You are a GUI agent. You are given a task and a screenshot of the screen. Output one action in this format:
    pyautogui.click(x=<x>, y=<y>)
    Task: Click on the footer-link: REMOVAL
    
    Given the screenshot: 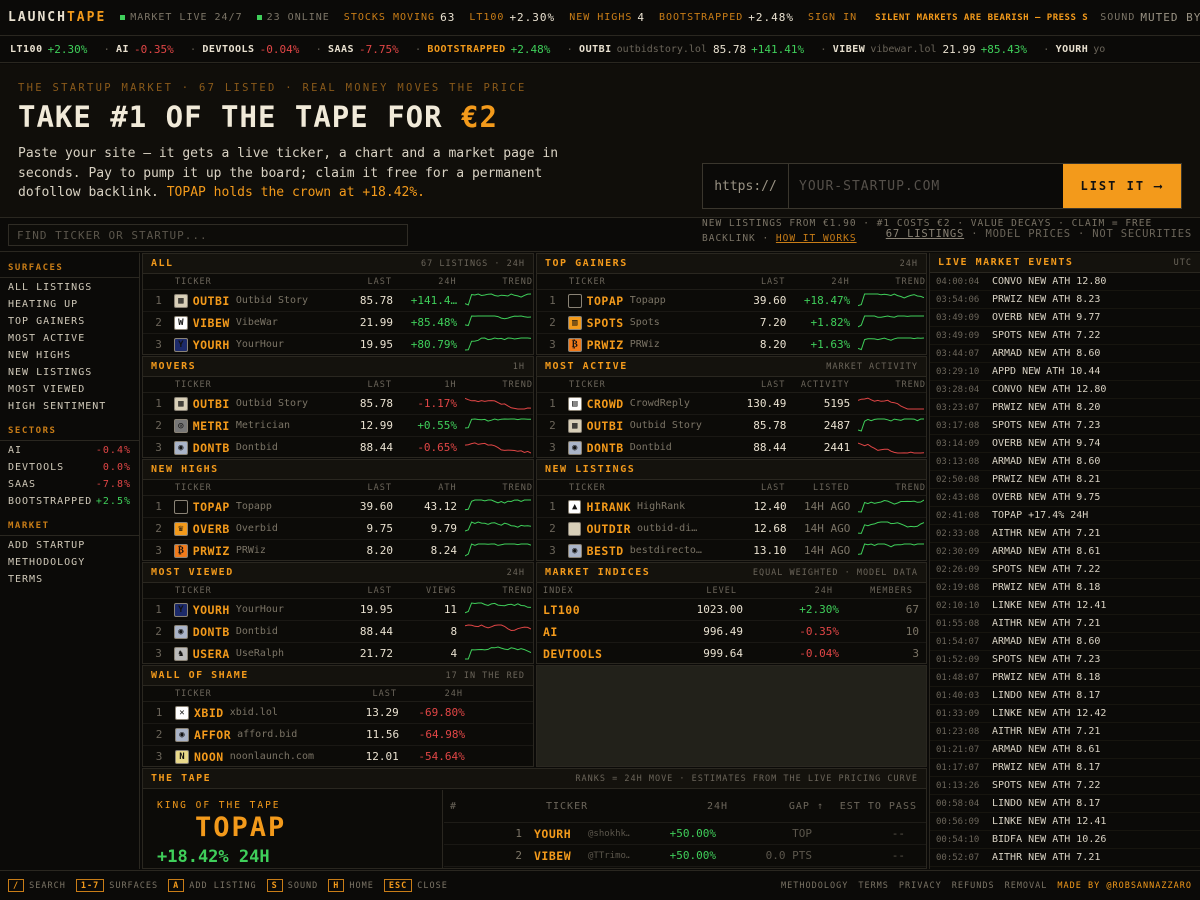 What is the action you would take?
    pyautogui.click(x=1026, y=886)
    